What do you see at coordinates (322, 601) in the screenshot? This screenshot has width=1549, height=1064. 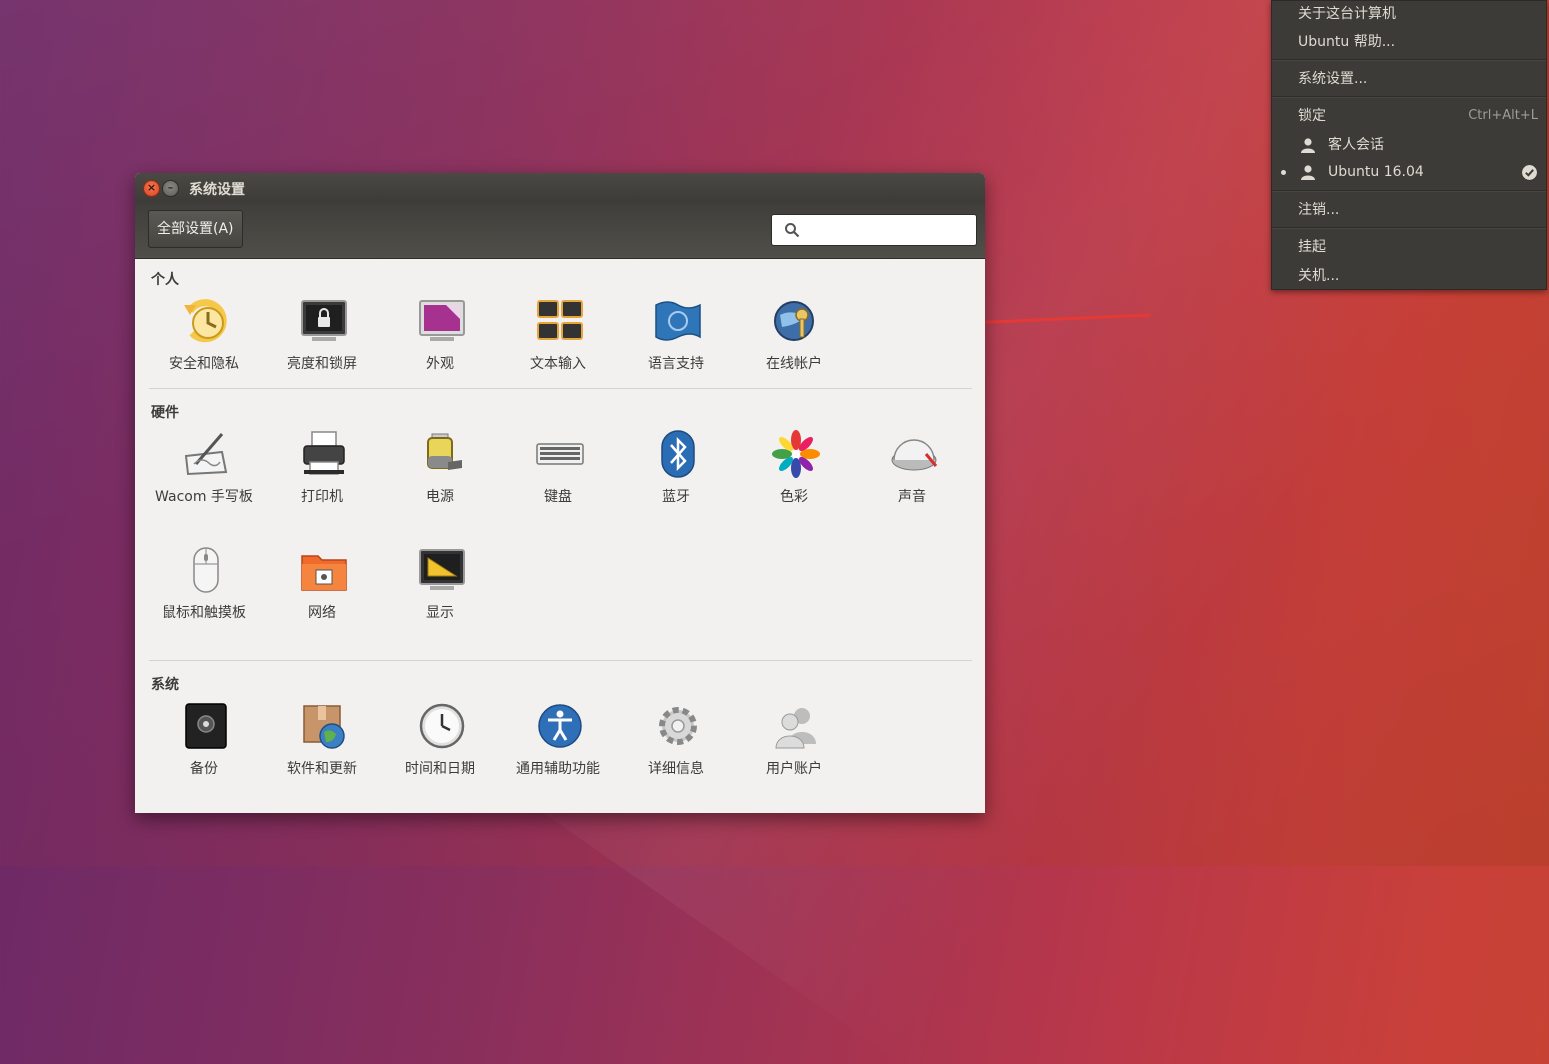 I see `settings-item-network: 网络` at bounding box center [322, 601].